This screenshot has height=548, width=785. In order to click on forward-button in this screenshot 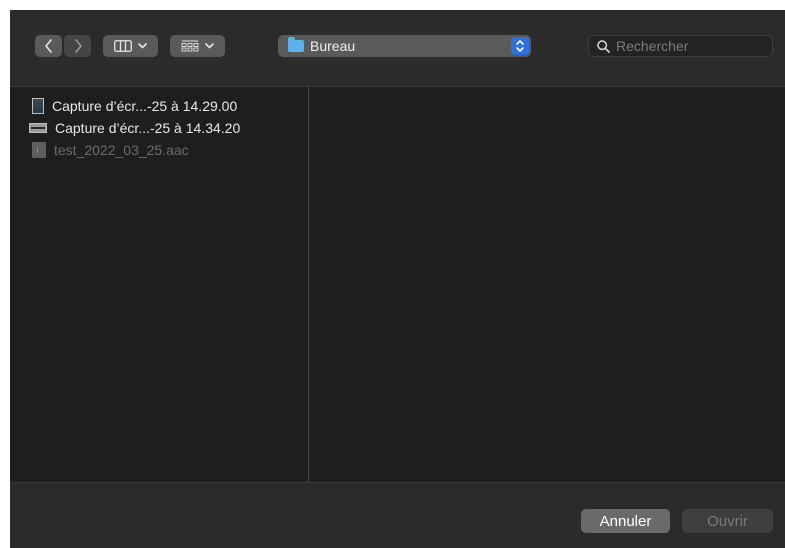, I will do `click(77, 46)`.